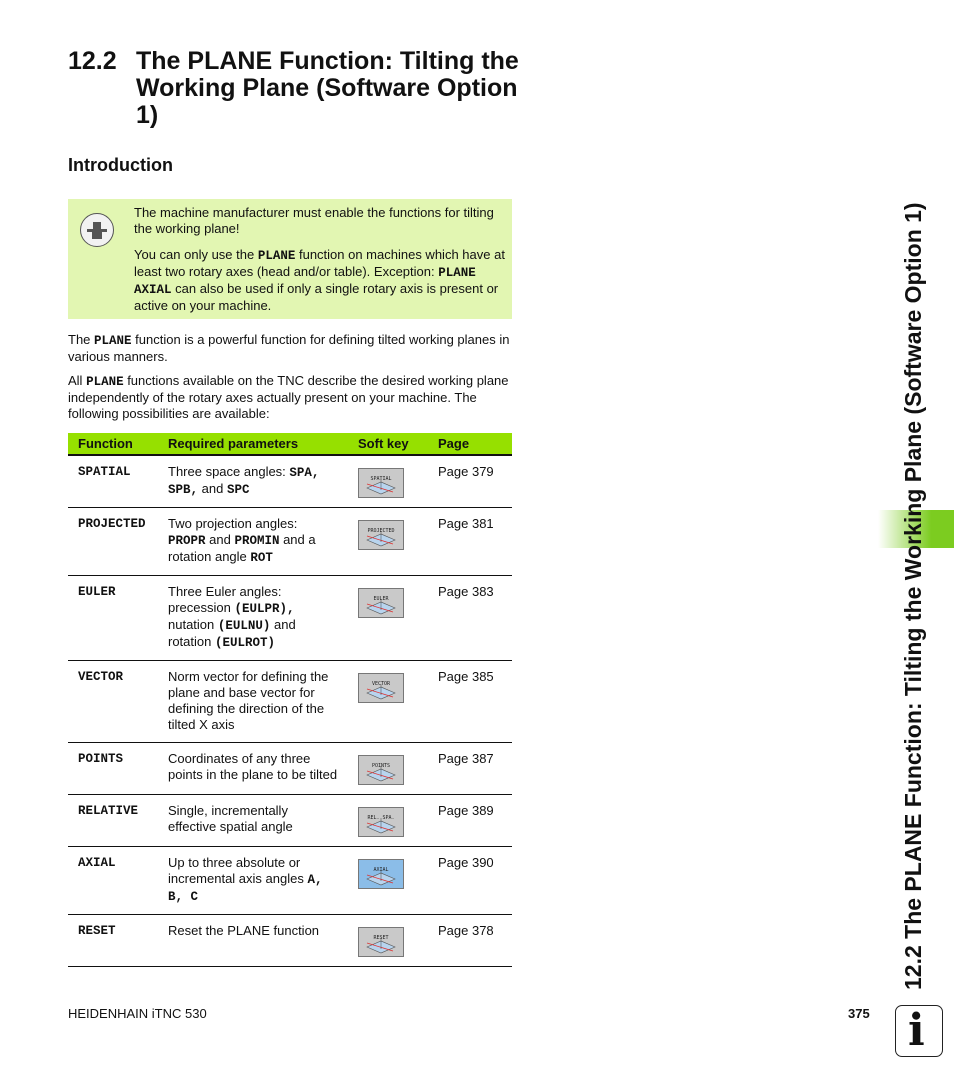 This screenshot has width=954, height=1091. Describe the element at coordinates (113, 481) in the screenshot. I see `function-name: SPATIAL` at that location.